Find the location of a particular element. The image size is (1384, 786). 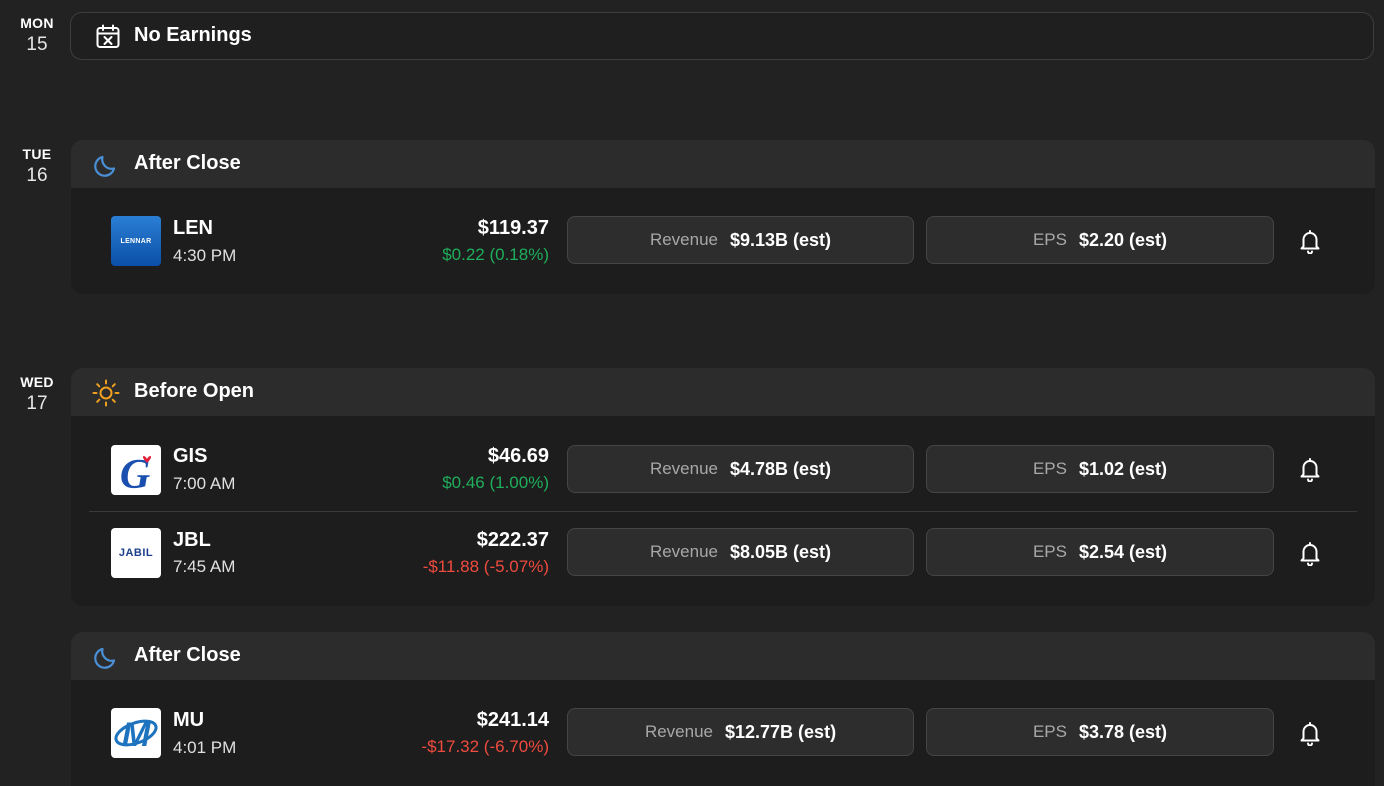

eps-estimate: EPS $2.54 (est) is located at coordinates (1100, 552).